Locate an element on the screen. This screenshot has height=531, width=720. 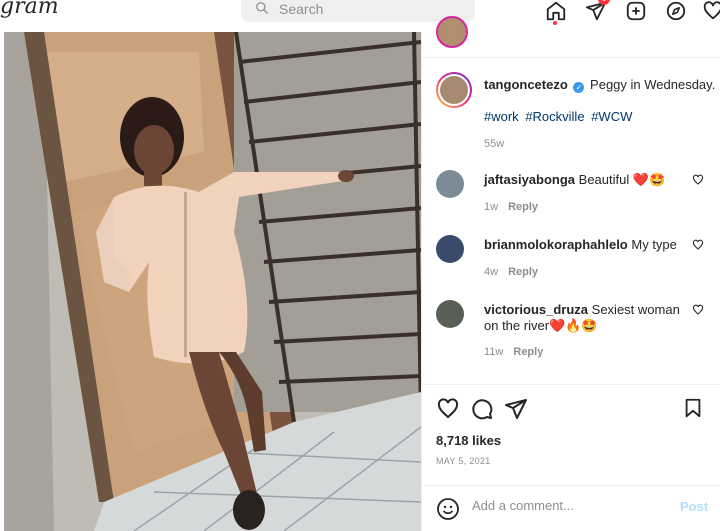
comment-text: Beautiful ❤️🤩 is located at coordinates (622, 179).